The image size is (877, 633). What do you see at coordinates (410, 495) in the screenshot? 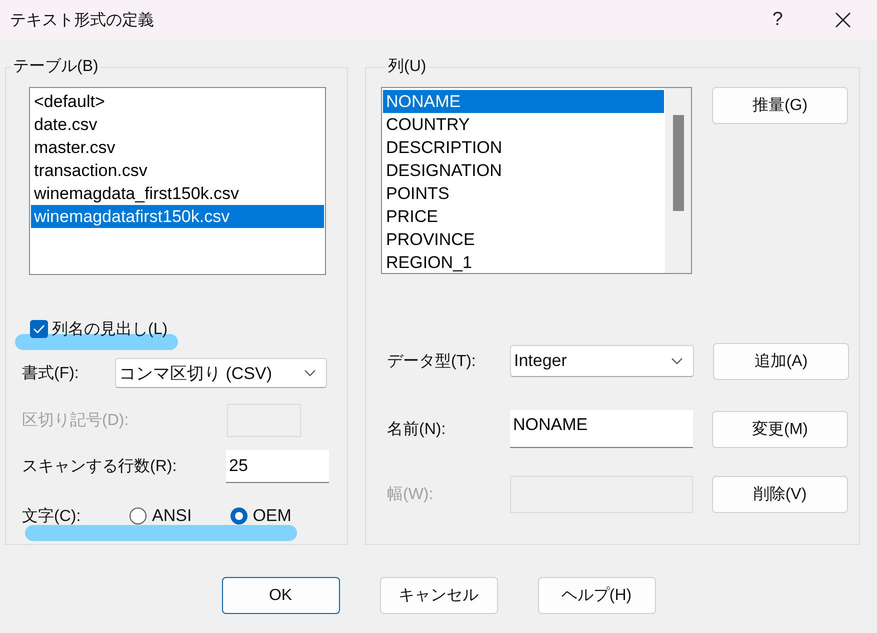
I see `field-label: 幅(W):` at bounding box center [410, 495].